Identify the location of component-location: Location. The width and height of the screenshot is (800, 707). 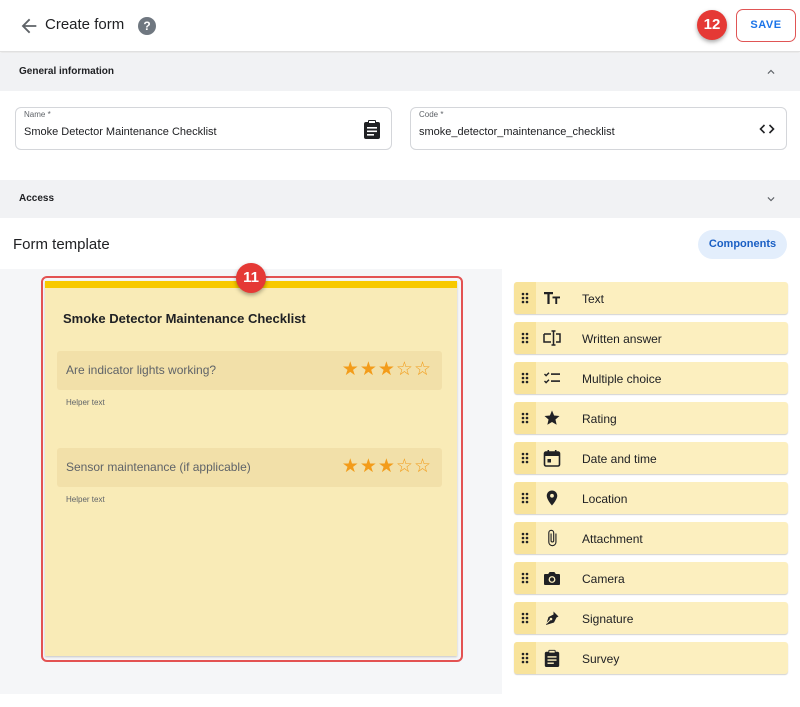
(651, 498).